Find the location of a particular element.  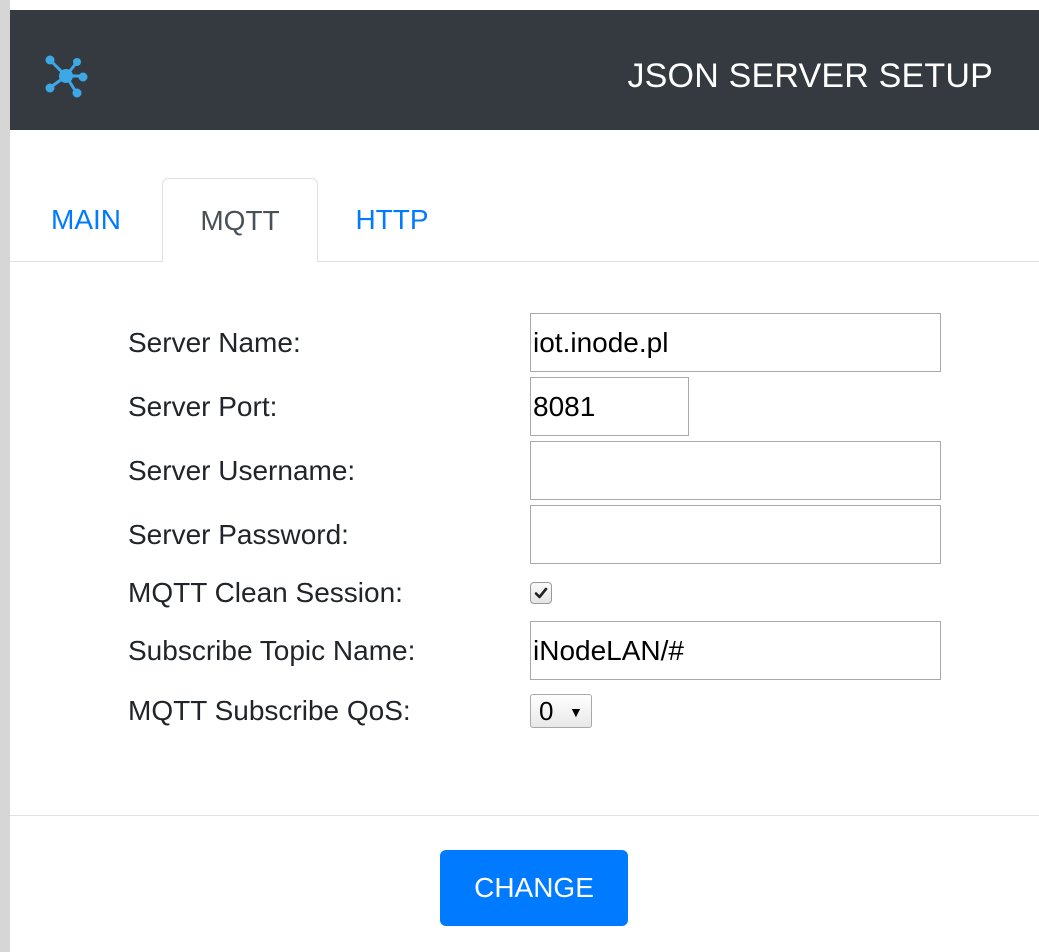

server-name-input is located at coordinates (735, 342).